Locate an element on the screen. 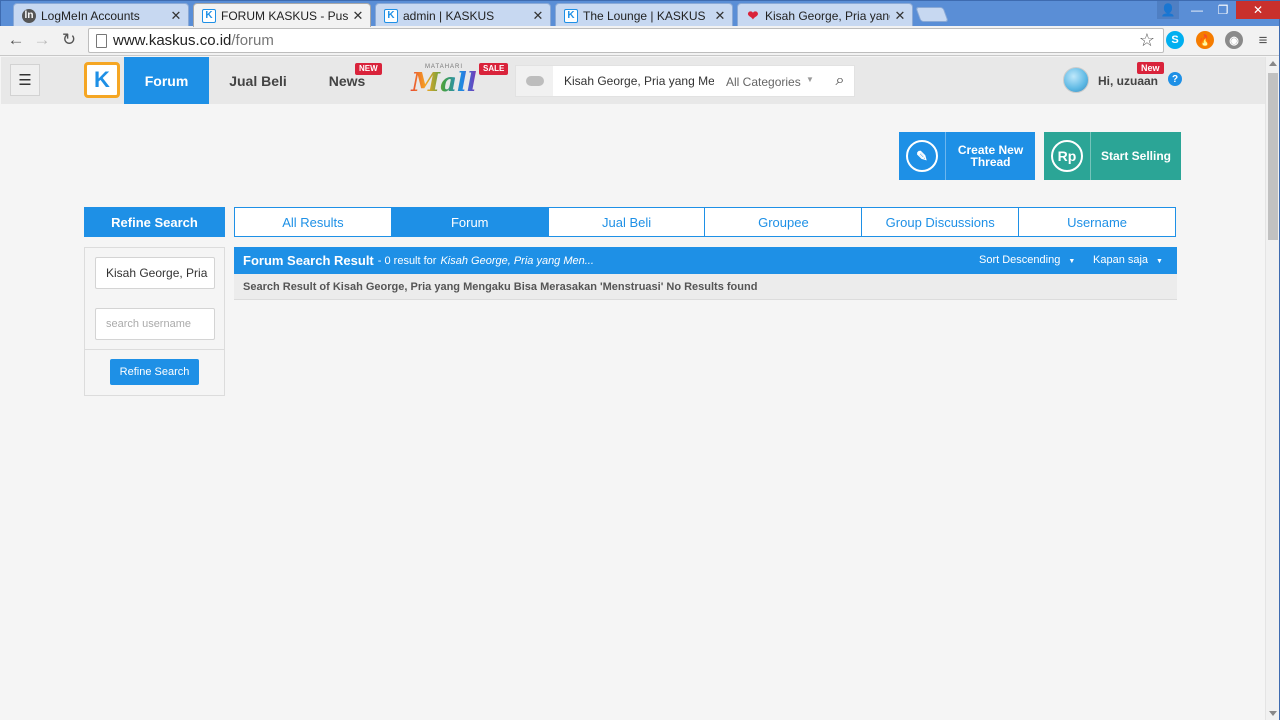 The width and height of the screenshot is (1280, 720). rupiah-symbol: Rp is located at coordinates (1067, 156).